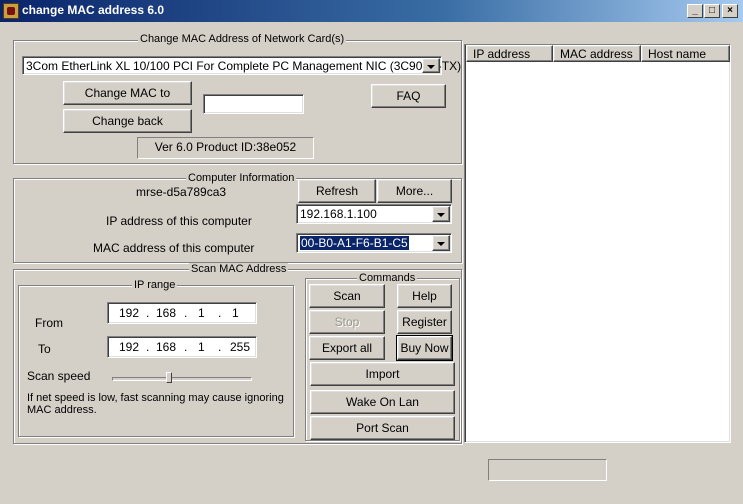 The width and height of the screenshot is (743, 504). Describe the element at coordinates (127, 93) in the screenshot. I see `change-mac-button: Change MAC to` at that location.